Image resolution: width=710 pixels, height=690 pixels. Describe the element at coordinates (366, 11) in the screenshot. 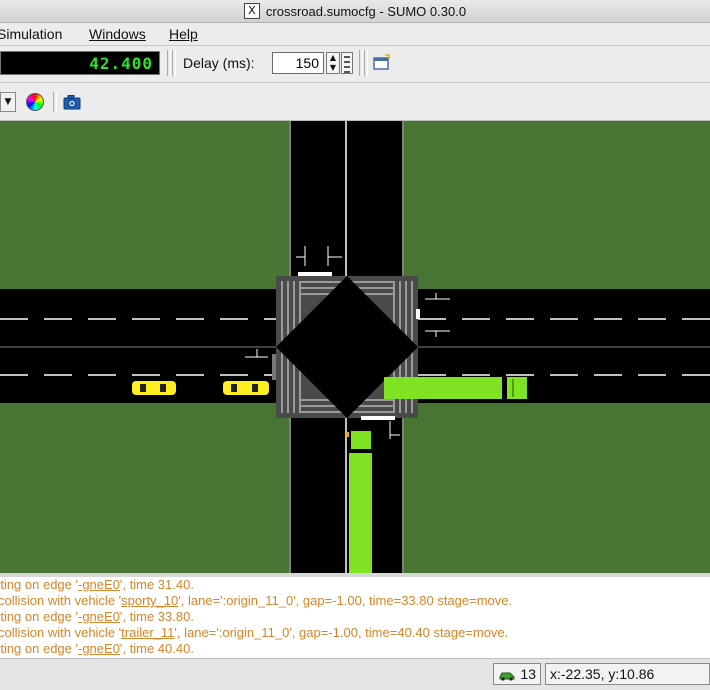

I see `window-title: crossroad.sumocfg - SUMO 0.30.0` at that location.